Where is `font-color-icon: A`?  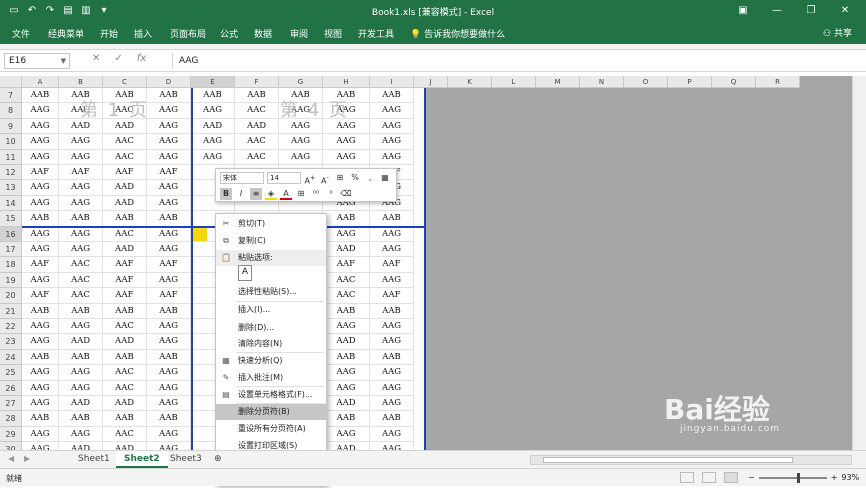
font-color-icon: A is located at coordinates (286, 194).